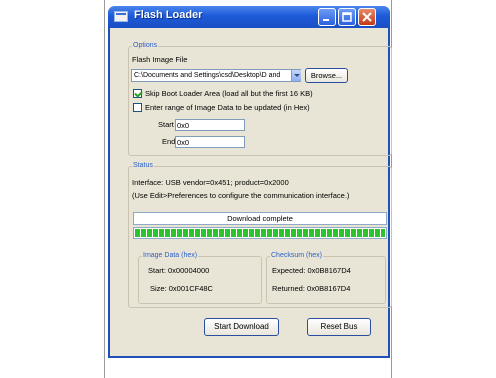  I want to click on options-group-title: Options, so click(145, 45).